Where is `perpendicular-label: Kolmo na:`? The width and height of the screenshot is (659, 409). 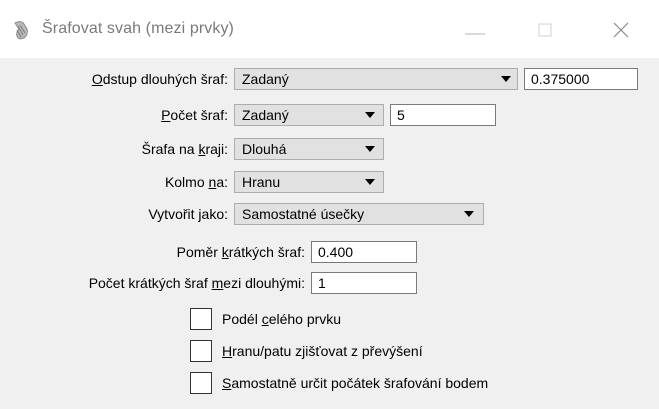
perpendicular-label: Kolmo na: is located at coordinates (196, 182).